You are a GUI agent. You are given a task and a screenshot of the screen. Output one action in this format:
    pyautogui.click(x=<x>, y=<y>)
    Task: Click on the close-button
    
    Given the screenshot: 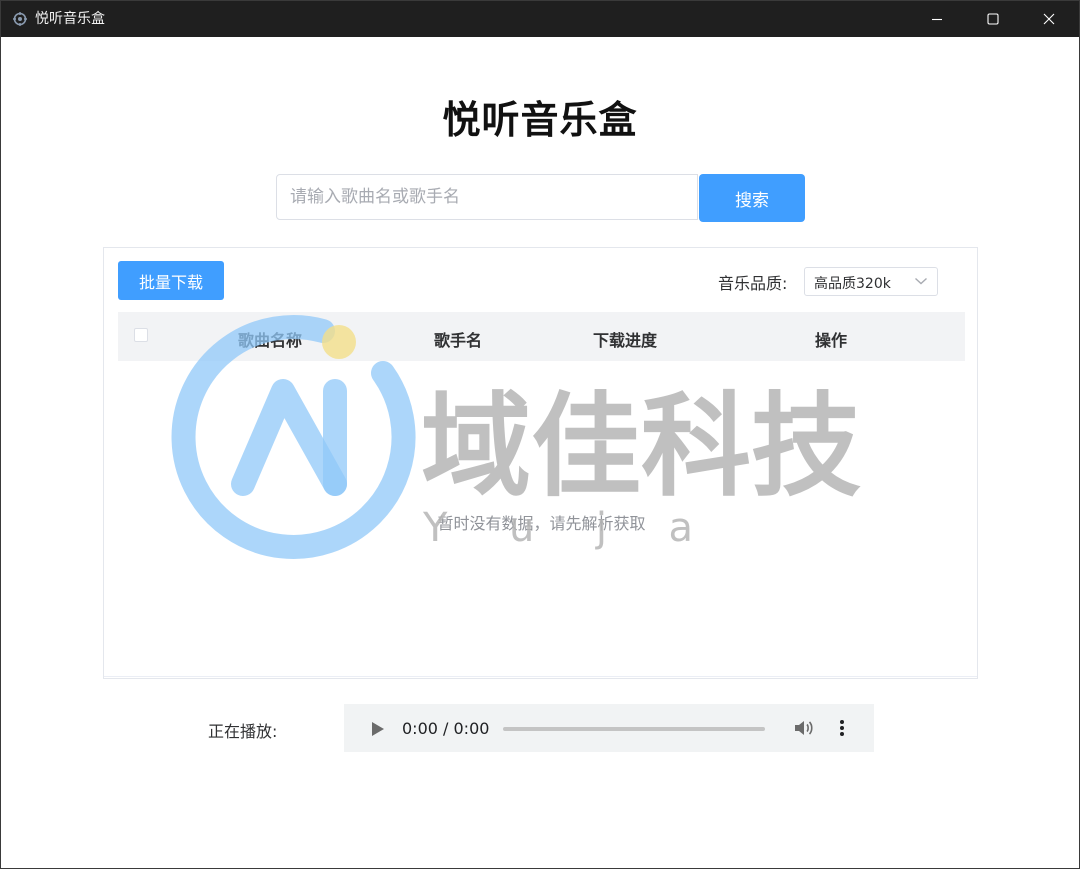 What is the action you would take?
    pyautogui.click(x=1049, y=19)
    